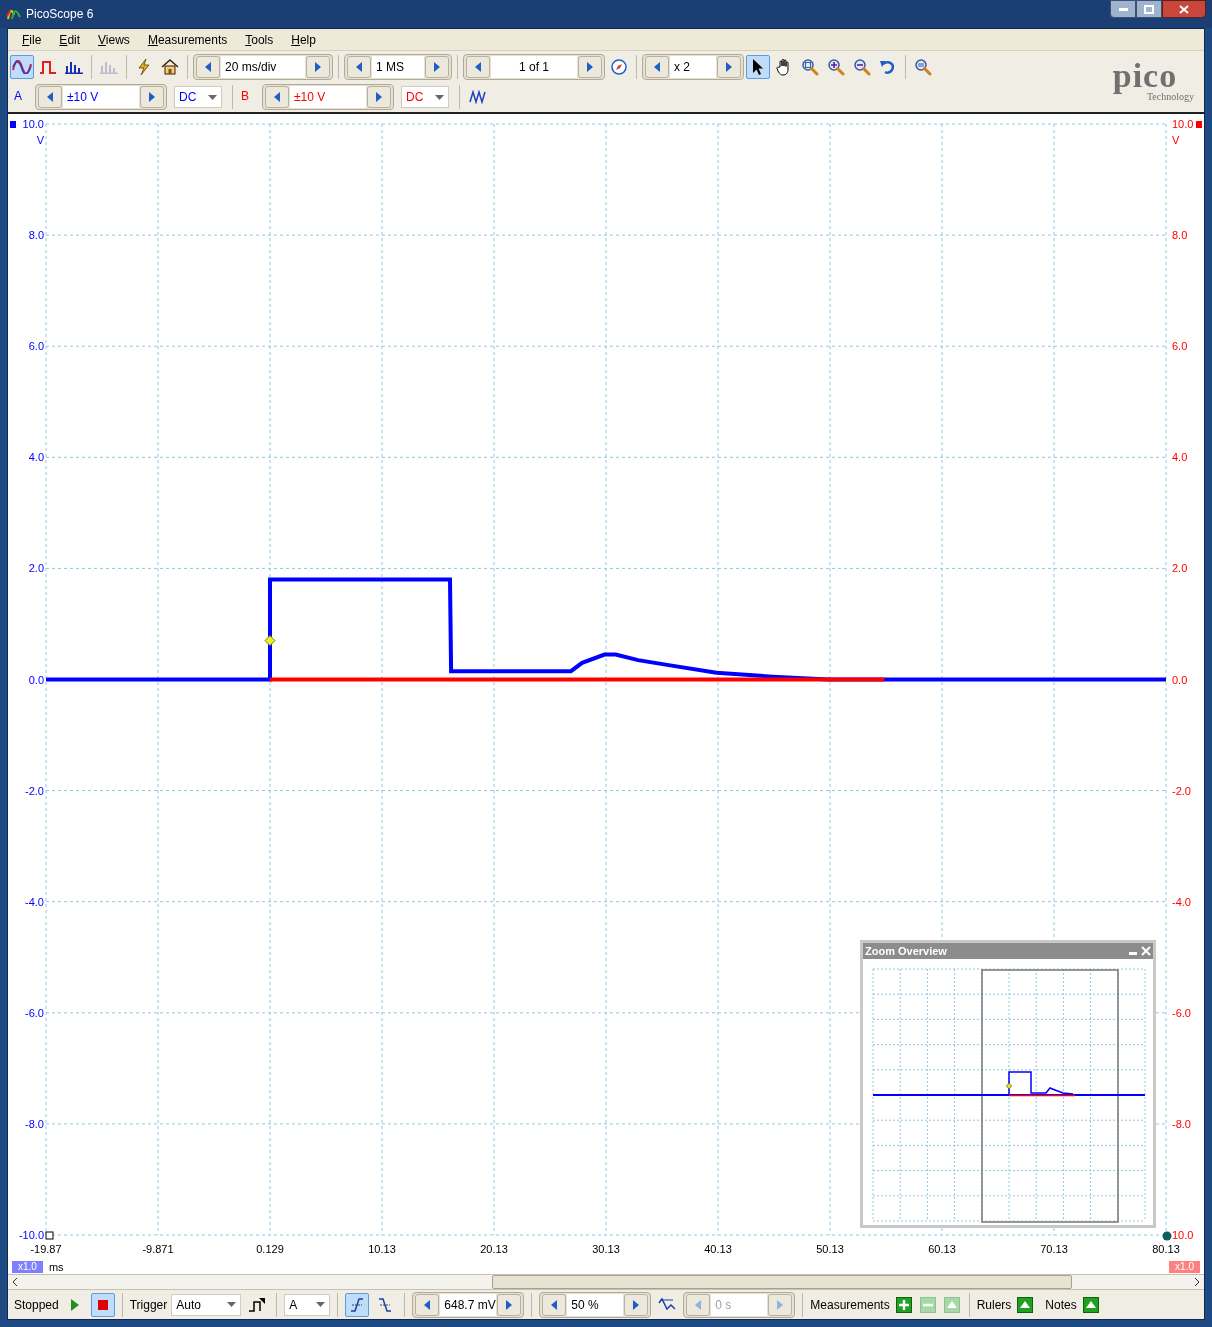 Image resolution: width=1212 pixels, height=1327 pixels. I want to click on pointer-icon, so click(758, 66).